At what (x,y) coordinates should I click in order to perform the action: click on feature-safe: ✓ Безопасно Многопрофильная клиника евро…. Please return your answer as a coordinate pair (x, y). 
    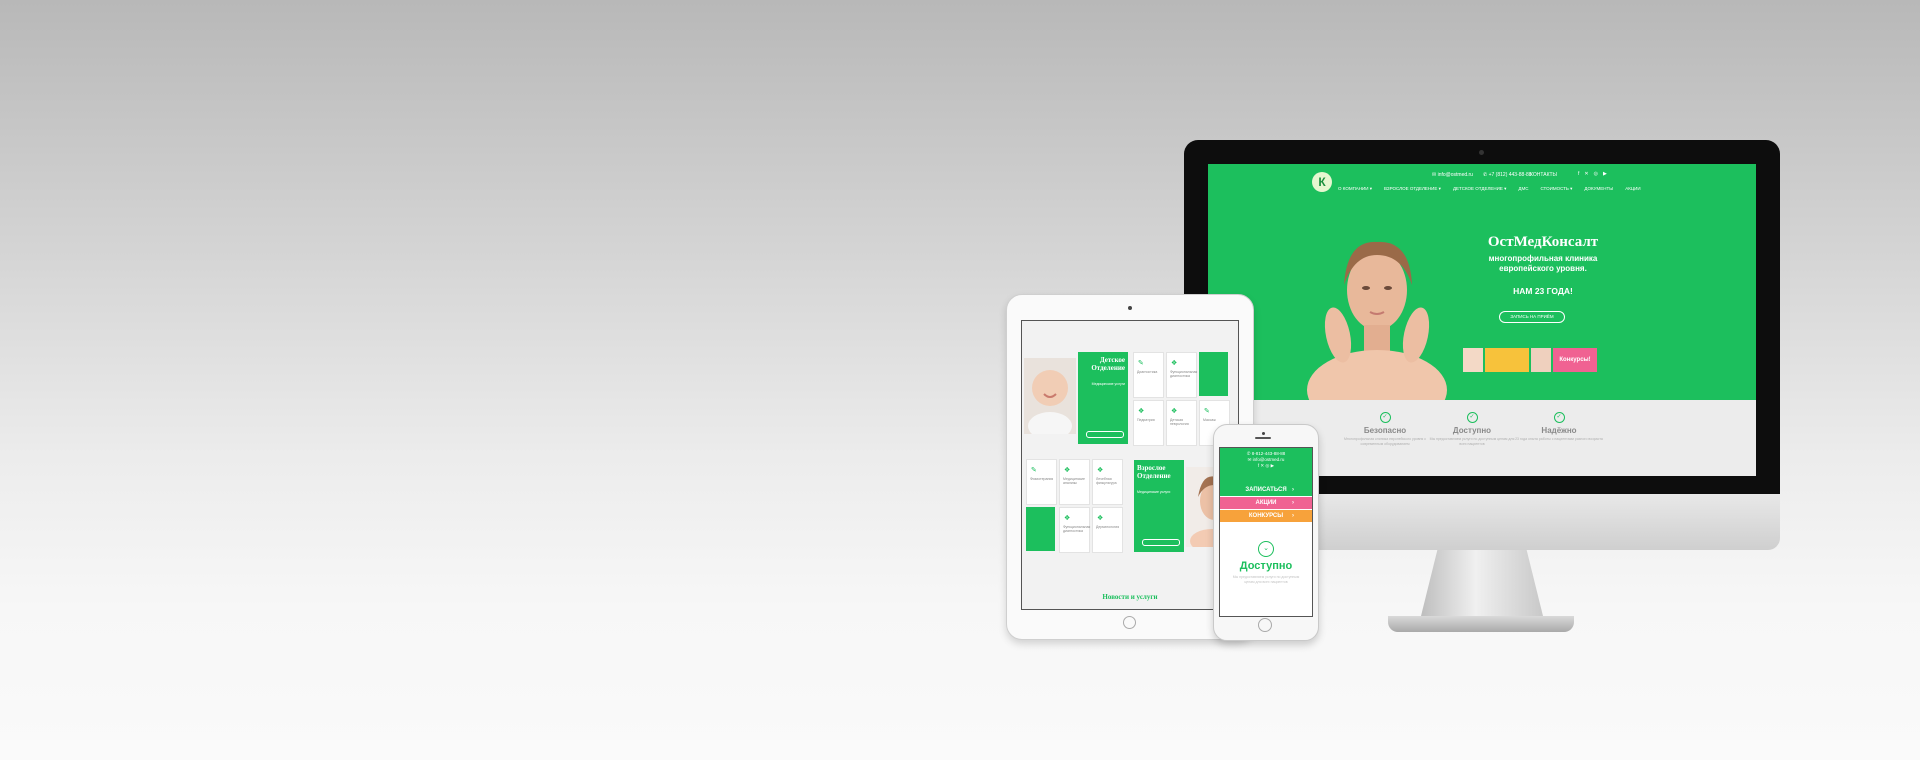
    Looking at the image, I should click on (1385, 429).